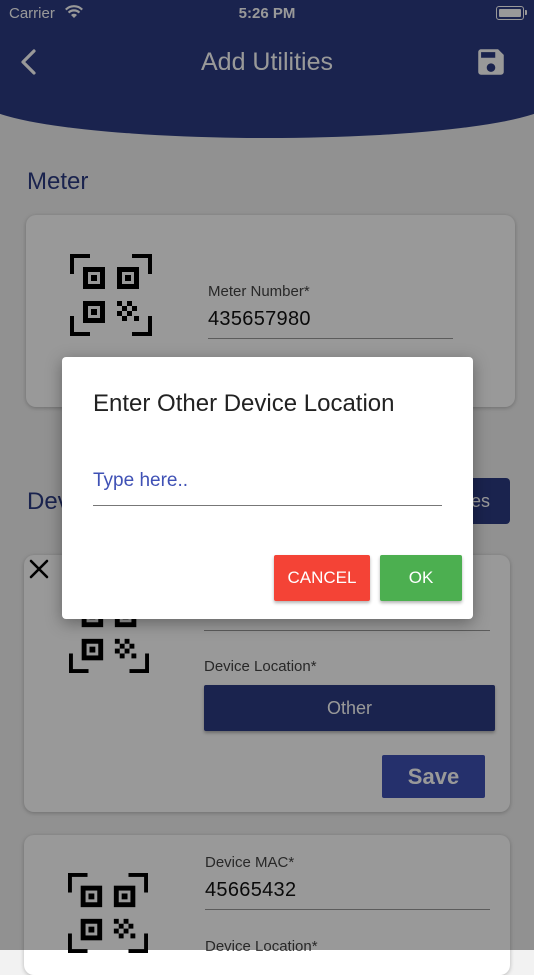 Image resolution: width=534 pixels, height=975 pixels. Describe the element at coordinates (244, 403) in the screenshot. I see `dialog-title: Enter Other Device Location` at that location.